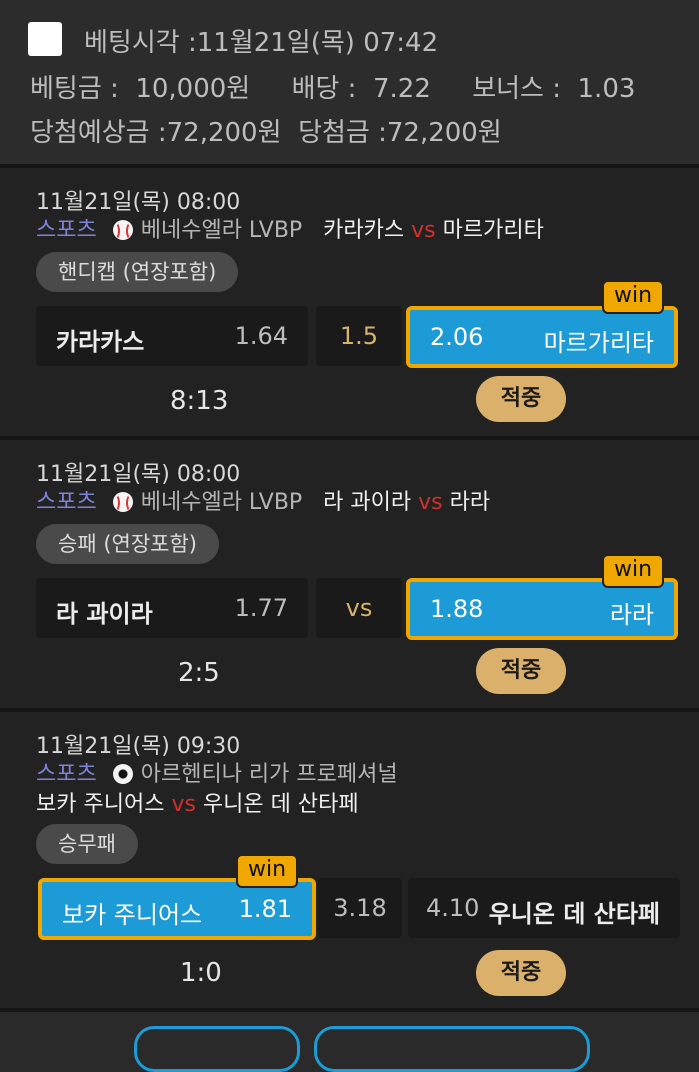 This screenshot has width=699, height=1072. Describe the element at coordinates (269, 774) in the screenshot. I see `league-name: 아르헨티나 리가 프로페셔널` at that location.